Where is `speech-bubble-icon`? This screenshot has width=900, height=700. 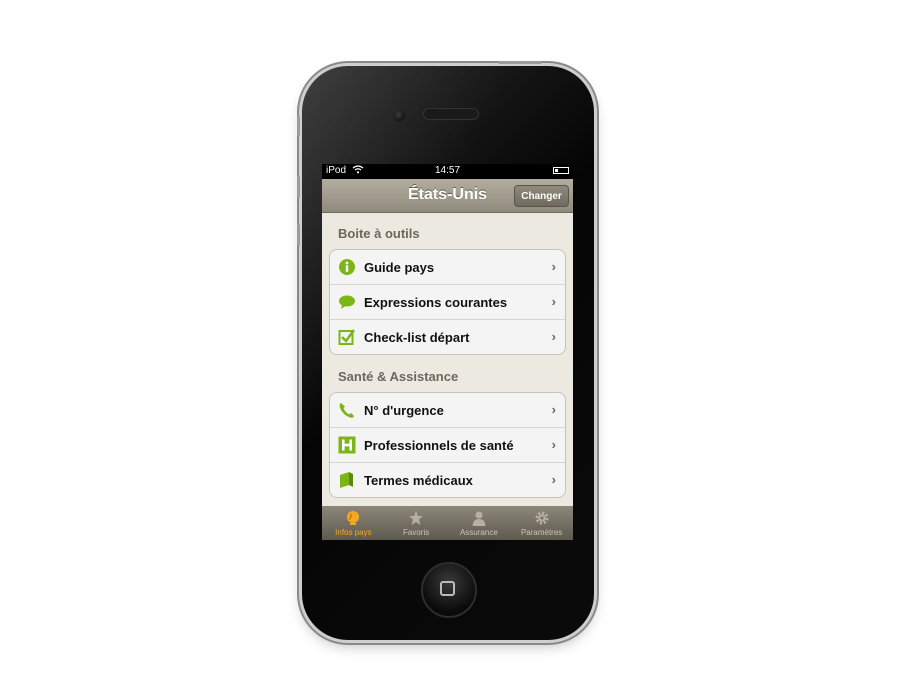 speech-bubble-icon is located at coordinates (347, 302).